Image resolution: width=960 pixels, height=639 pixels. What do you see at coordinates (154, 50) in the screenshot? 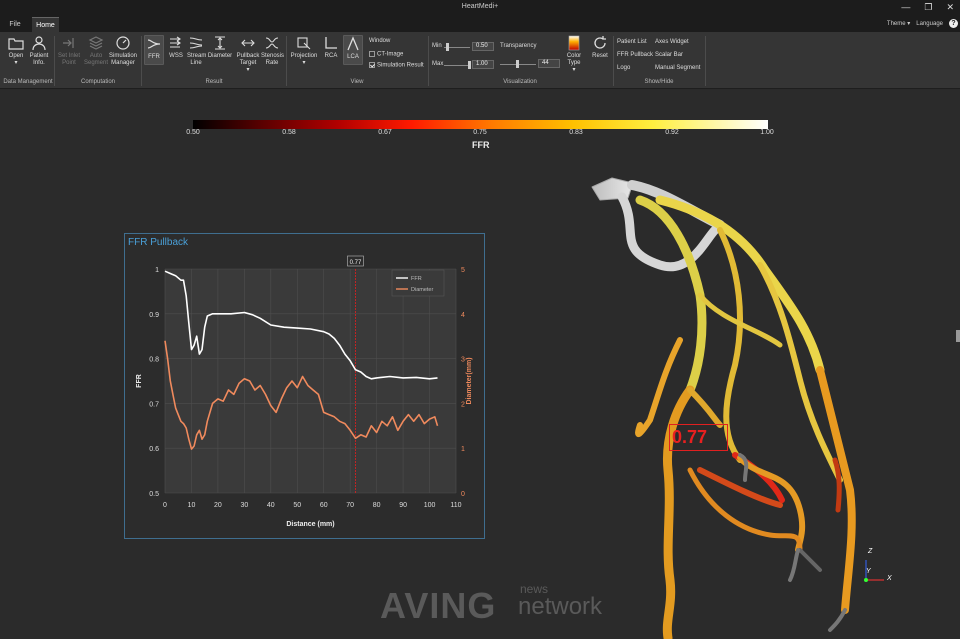
I see `ffr-button: FFR` at bounding box center [154, 50].